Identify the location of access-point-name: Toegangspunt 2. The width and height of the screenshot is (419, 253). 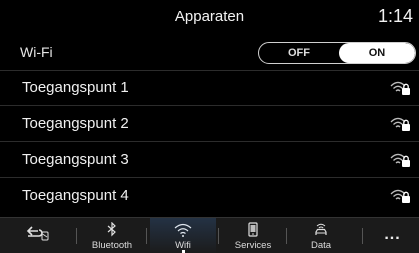
(75, 123).